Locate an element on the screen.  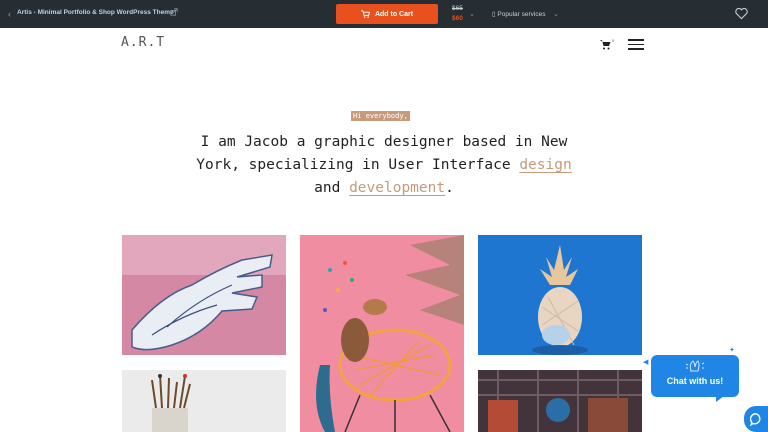
hero-and: and is located at coordinates (327, 188).